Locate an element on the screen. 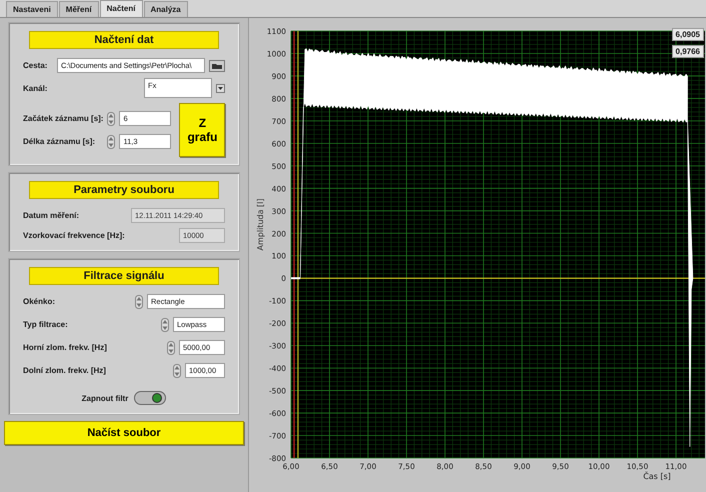 The image size is (706, 492). section-title: Filtrace signálu is located at coordinates (124, 276).